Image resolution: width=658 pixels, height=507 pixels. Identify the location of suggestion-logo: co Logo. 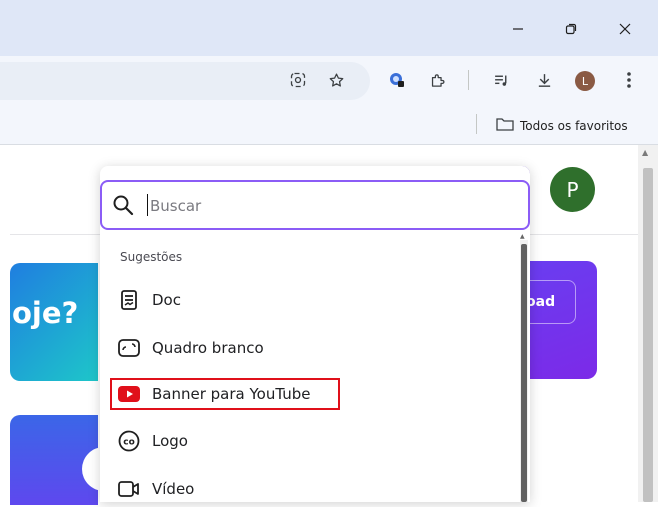
(312, 441).